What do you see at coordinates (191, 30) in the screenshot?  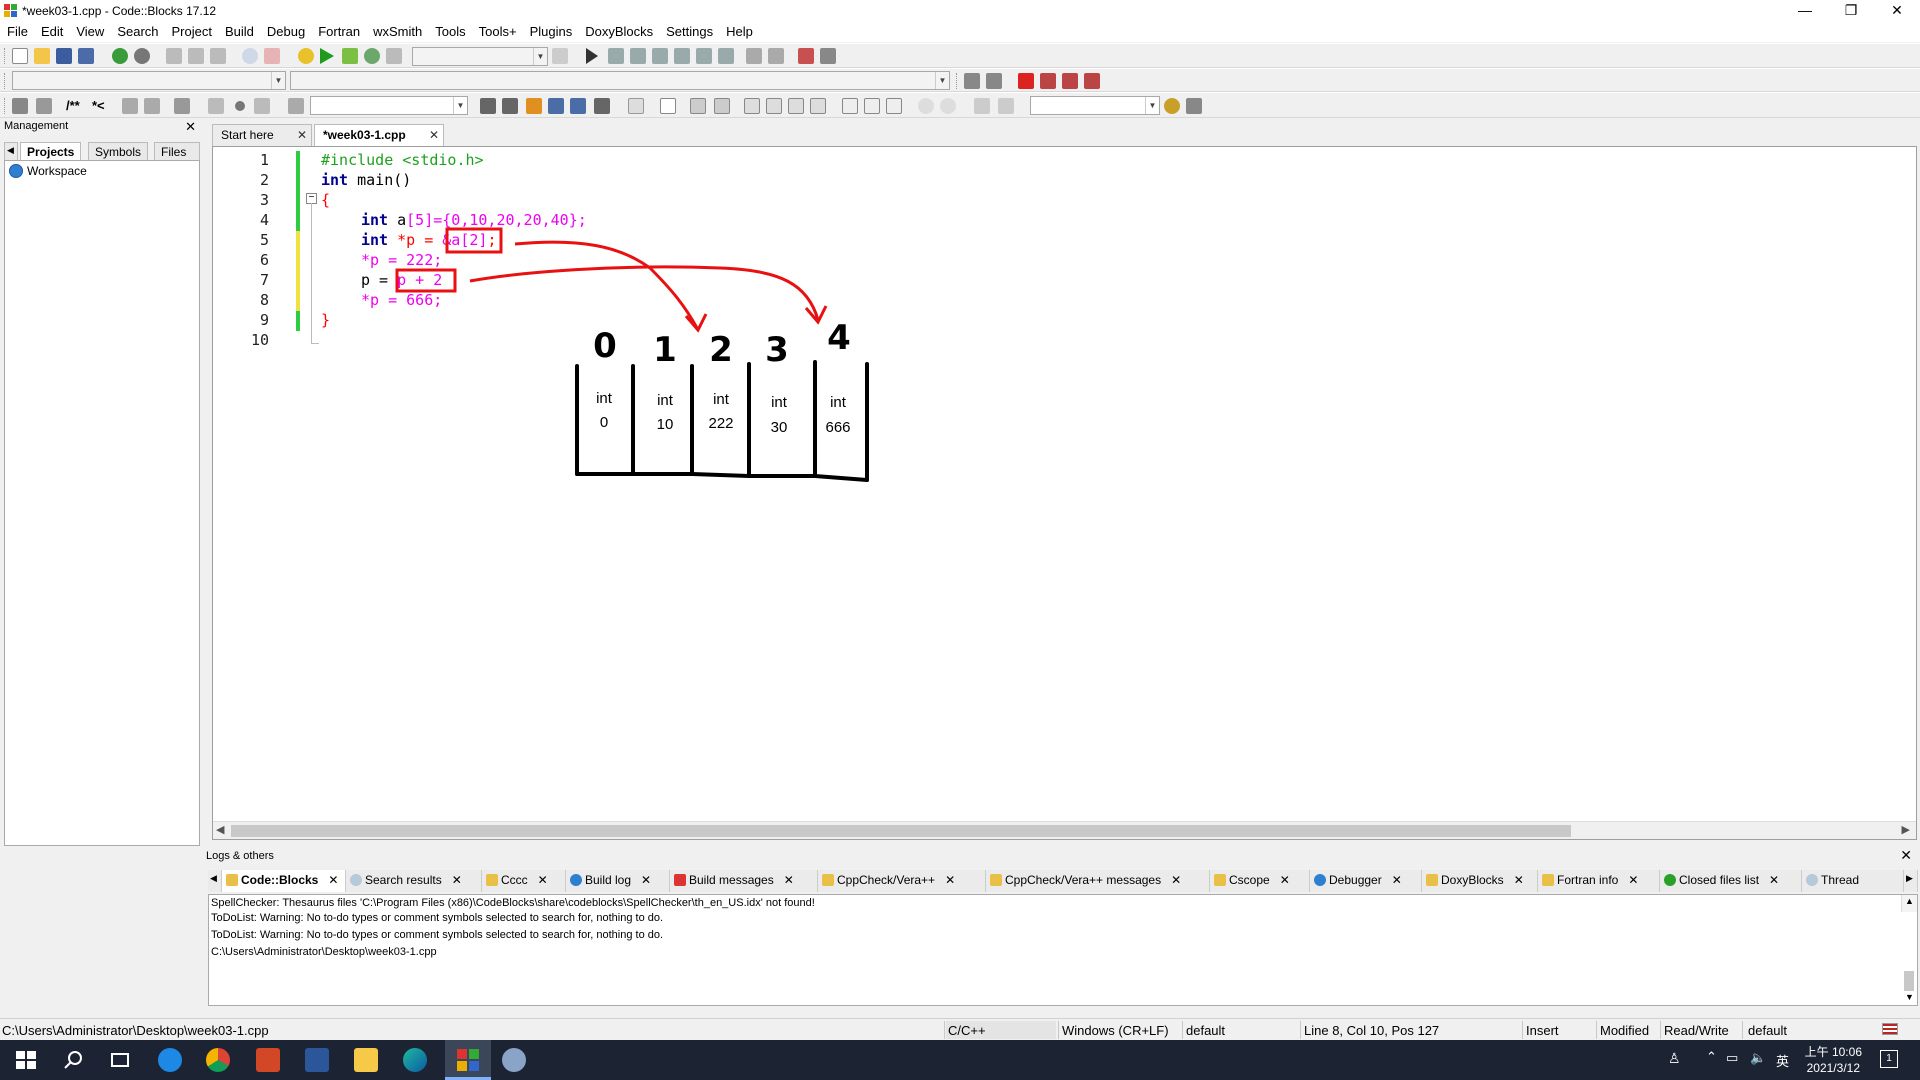 I see `menu-project: Project` at bounding box center [191, 30].